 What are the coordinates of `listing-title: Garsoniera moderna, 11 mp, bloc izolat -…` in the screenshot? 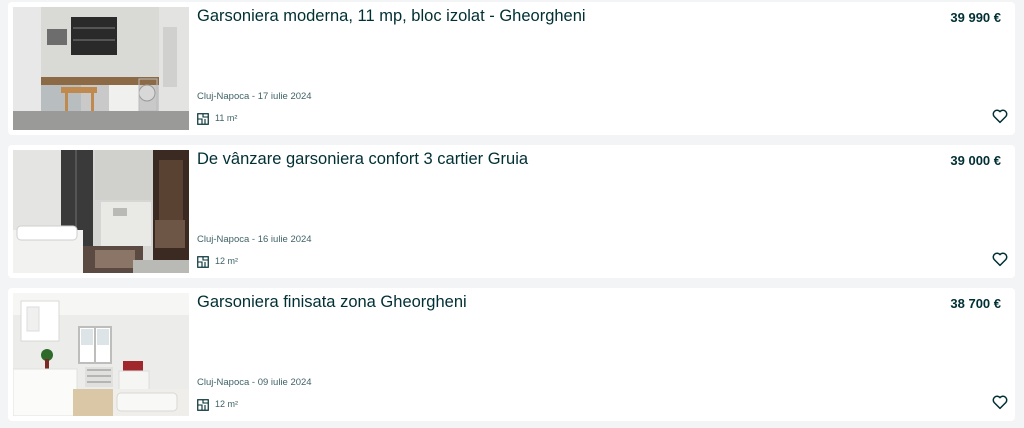 It's located at (391, 16).